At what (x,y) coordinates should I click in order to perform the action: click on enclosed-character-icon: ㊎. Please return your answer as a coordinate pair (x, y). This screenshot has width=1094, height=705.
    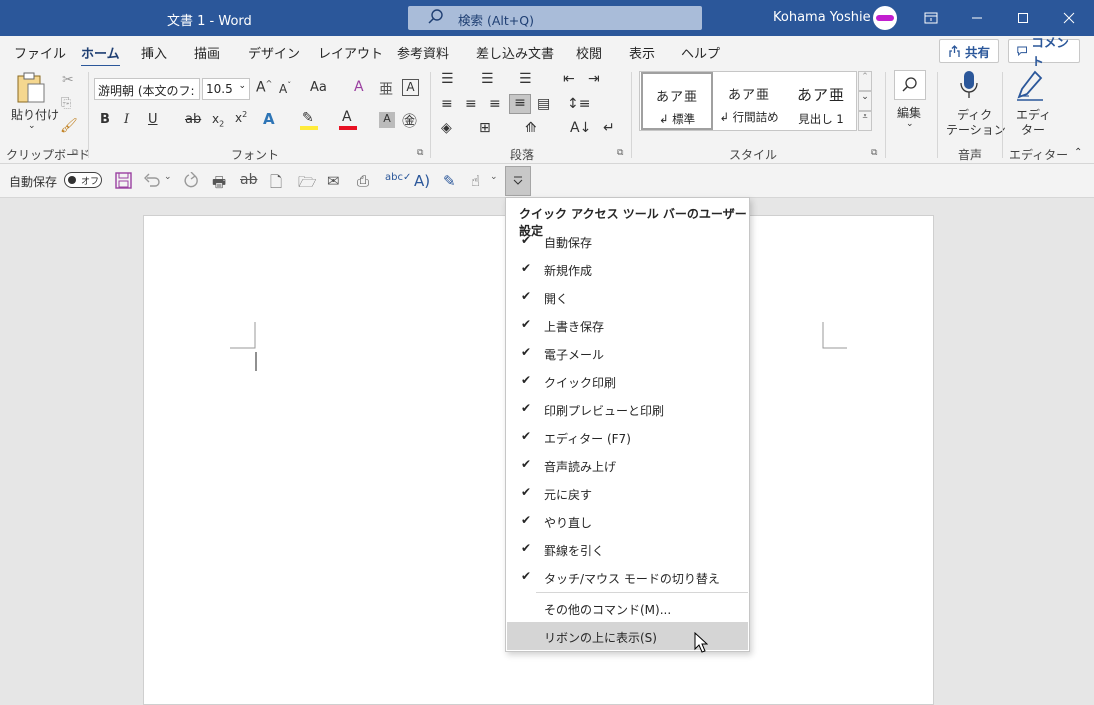
    Looking at the image, I should click on (409, 120).